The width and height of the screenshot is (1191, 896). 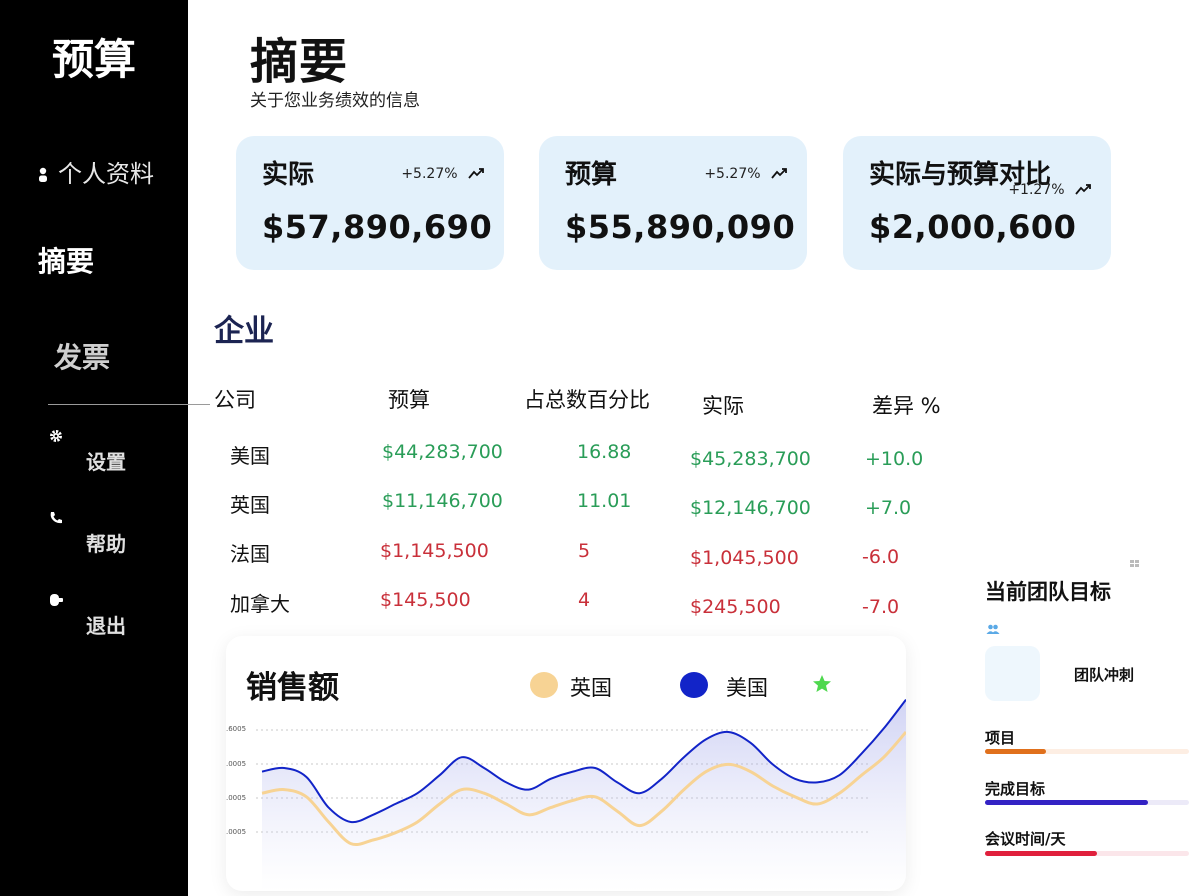 I want to click on row-1-variance: +10.0, so click(x=894, y=459).